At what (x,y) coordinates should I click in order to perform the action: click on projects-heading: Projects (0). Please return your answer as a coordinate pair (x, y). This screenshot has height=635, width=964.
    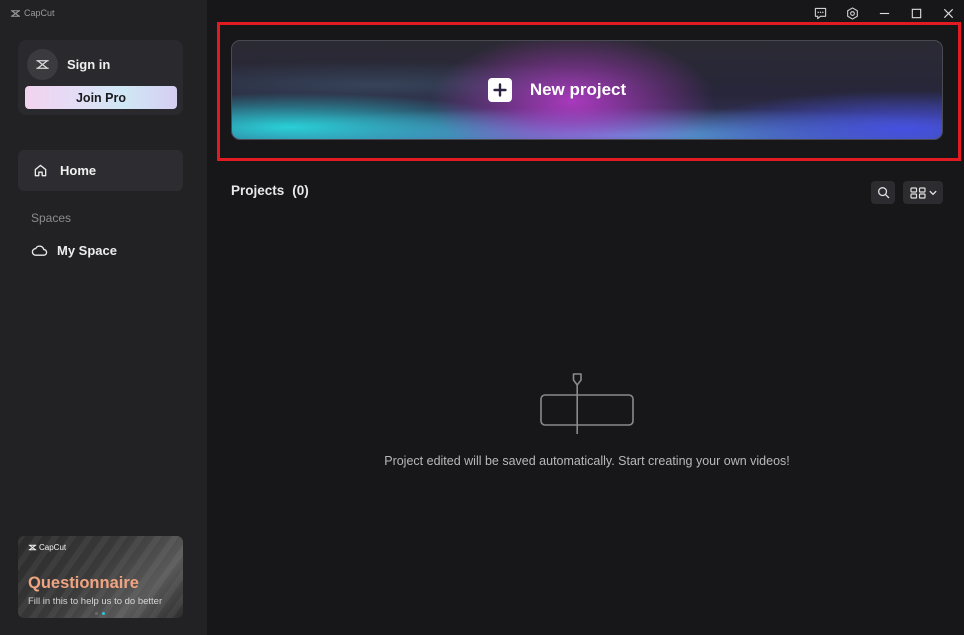
    Looking at the image, I should click on (270, 190).